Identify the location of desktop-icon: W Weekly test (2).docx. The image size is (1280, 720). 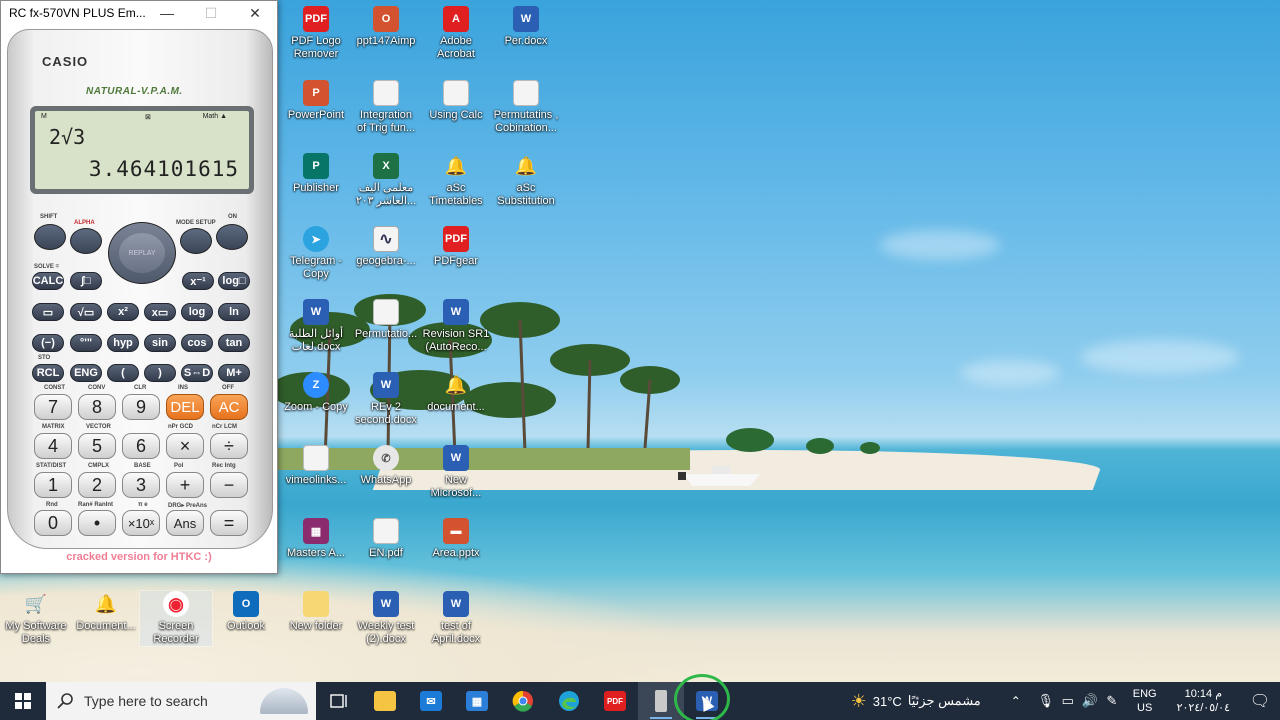
(386, 618).